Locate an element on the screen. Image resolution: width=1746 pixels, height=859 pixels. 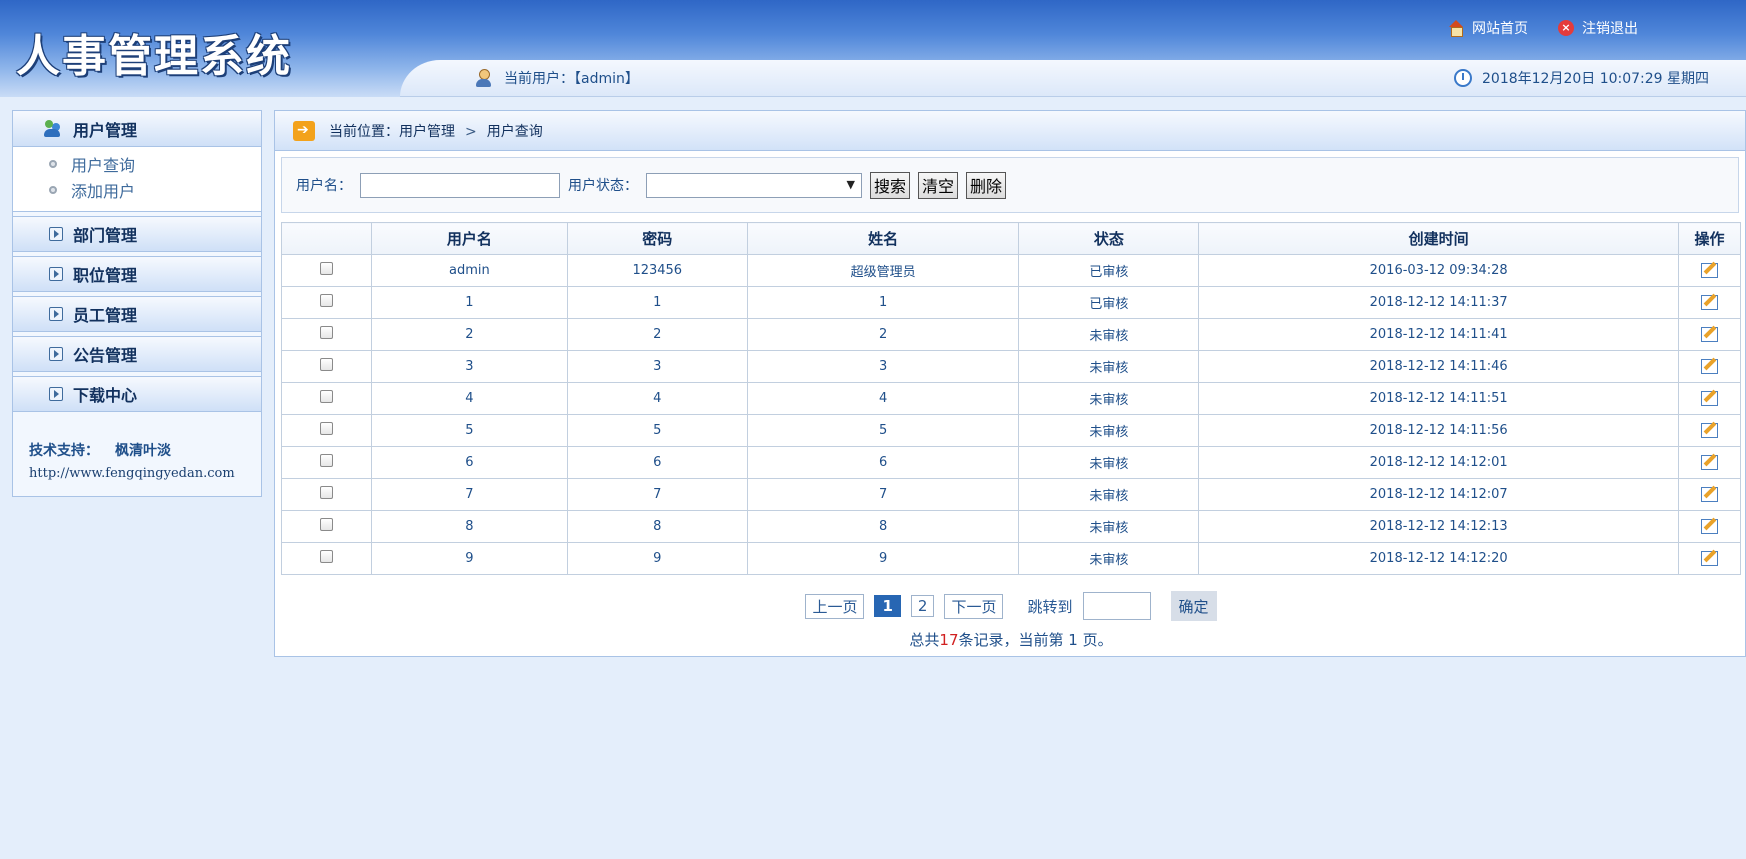
users-icon is located at coordinates (53, 129).